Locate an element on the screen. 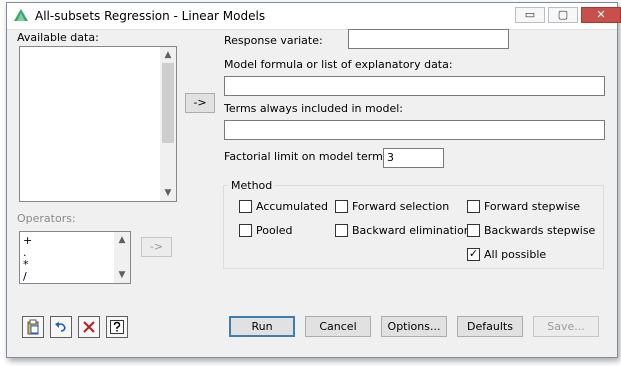 The width and height of the screenshot is (621, 366). clipboard-button is located at coordinates (33, 327).